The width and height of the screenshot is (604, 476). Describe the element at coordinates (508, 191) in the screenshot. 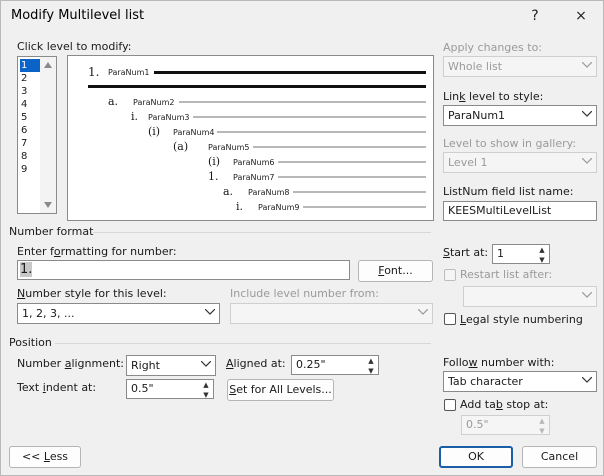

I see `listnum-label: ListNum field list name:` at that location.